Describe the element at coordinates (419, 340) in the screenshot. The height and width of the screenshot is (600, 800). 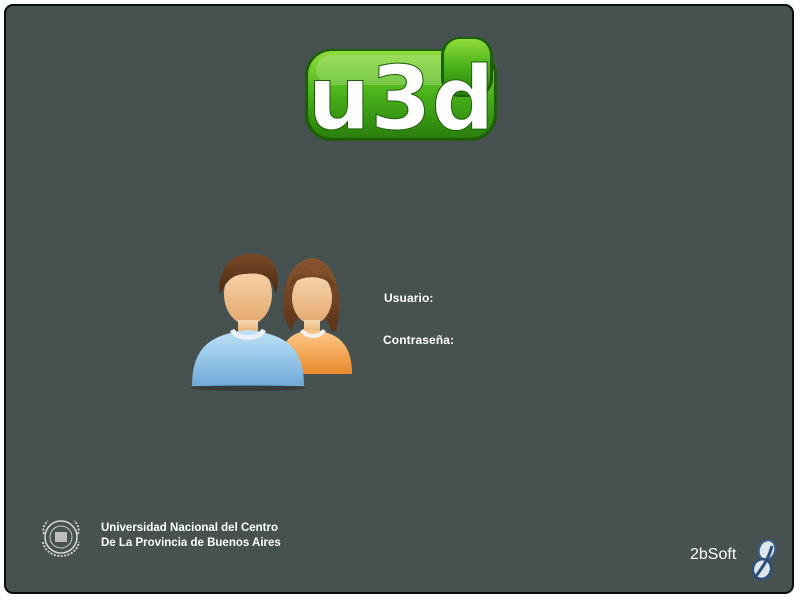
I see `password-label: Contraseña:` at that location.